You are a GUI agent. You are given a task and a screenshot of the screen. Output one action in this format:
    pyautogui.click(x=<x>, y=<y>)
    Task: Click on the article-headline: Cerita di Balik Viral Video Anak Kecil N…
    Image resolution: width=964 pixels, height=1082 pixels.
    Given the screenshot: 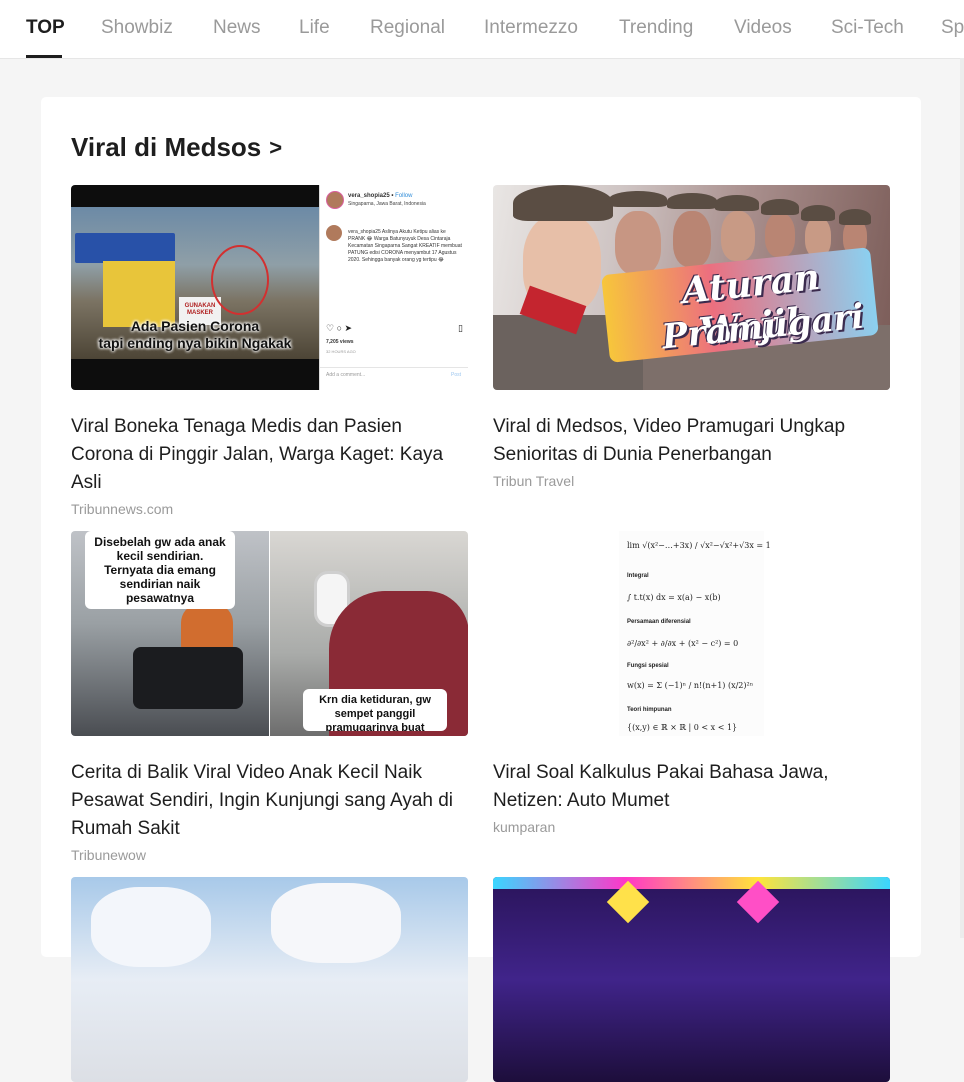 What is the action you would take?
    pyautogui.click(x=269, y=801)
    